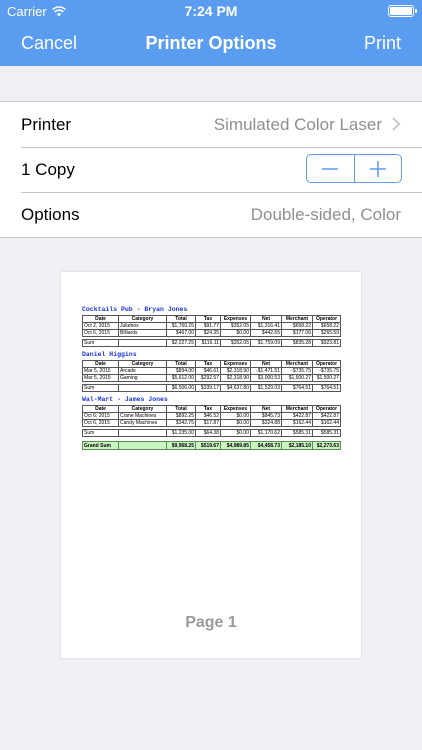  What do you see at coordinates (100, 326) in the screenshot?
I see `table-cell: Oct 2, 2015` at bounding box center [100, 326].